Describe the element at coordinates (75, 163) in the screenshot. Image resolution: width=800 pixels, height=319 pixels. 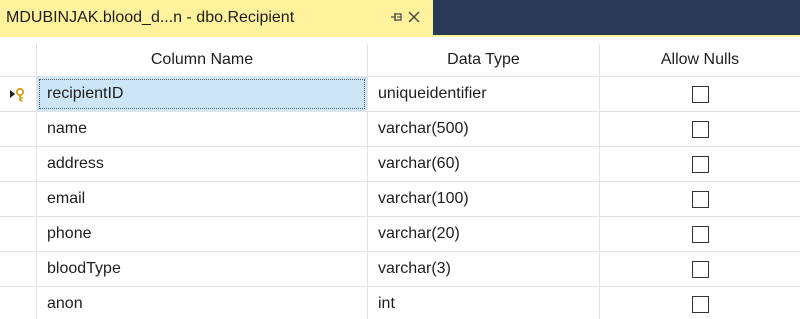
I see `column-name-text: address` at that location.